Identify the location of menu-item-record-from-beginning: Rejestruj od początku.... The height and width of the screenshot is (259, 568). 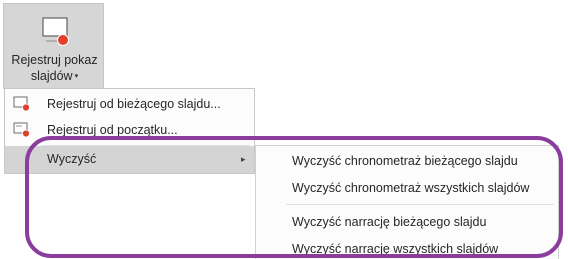
(129, 130).